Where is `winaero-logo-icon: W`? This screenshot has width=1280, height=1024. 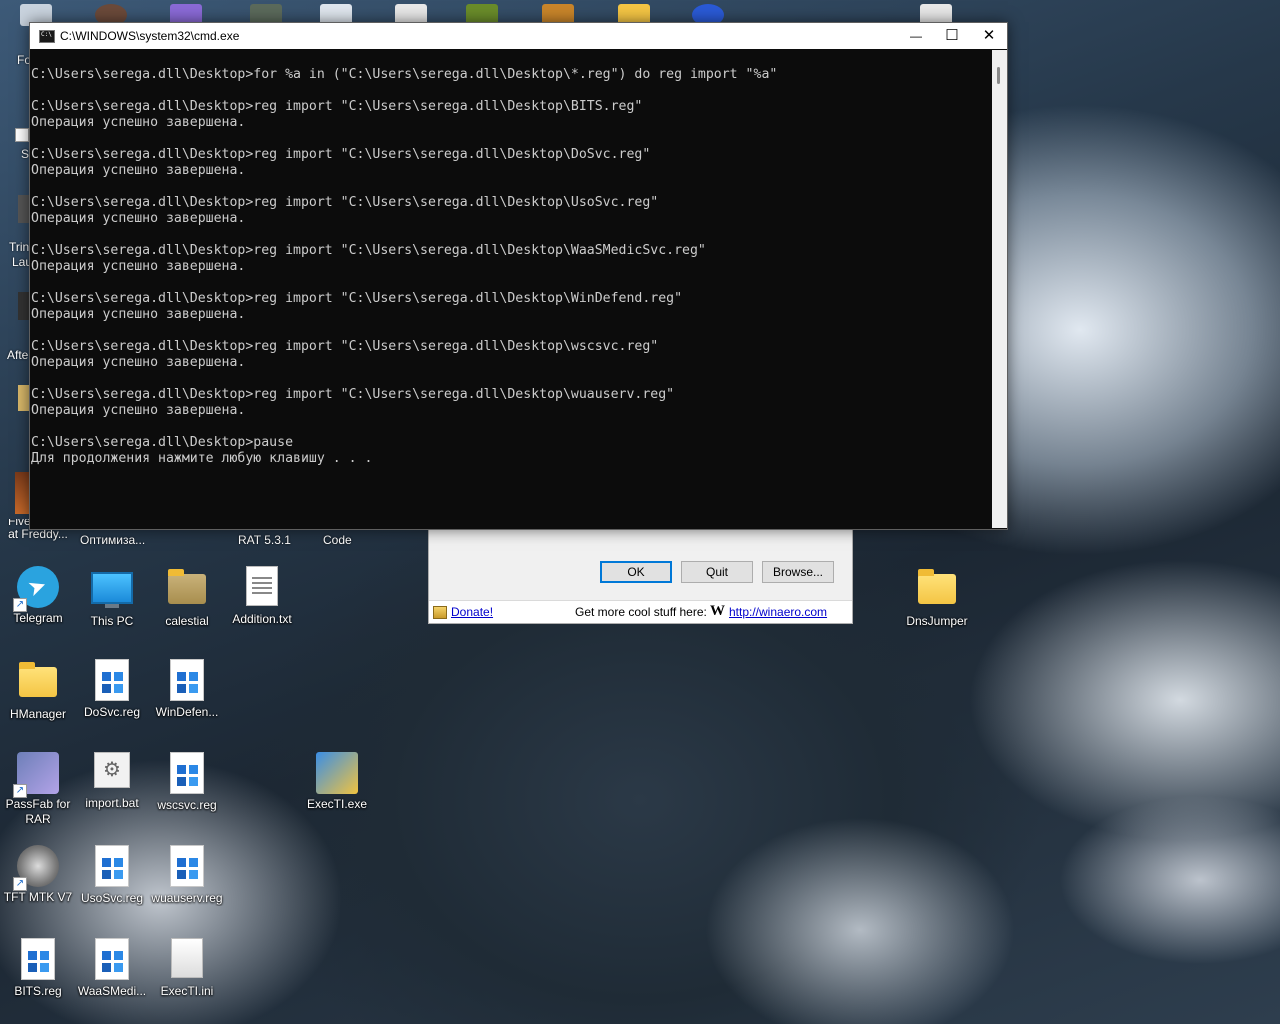
winaero-logo-icon: W is located at coordinates (717, 611).